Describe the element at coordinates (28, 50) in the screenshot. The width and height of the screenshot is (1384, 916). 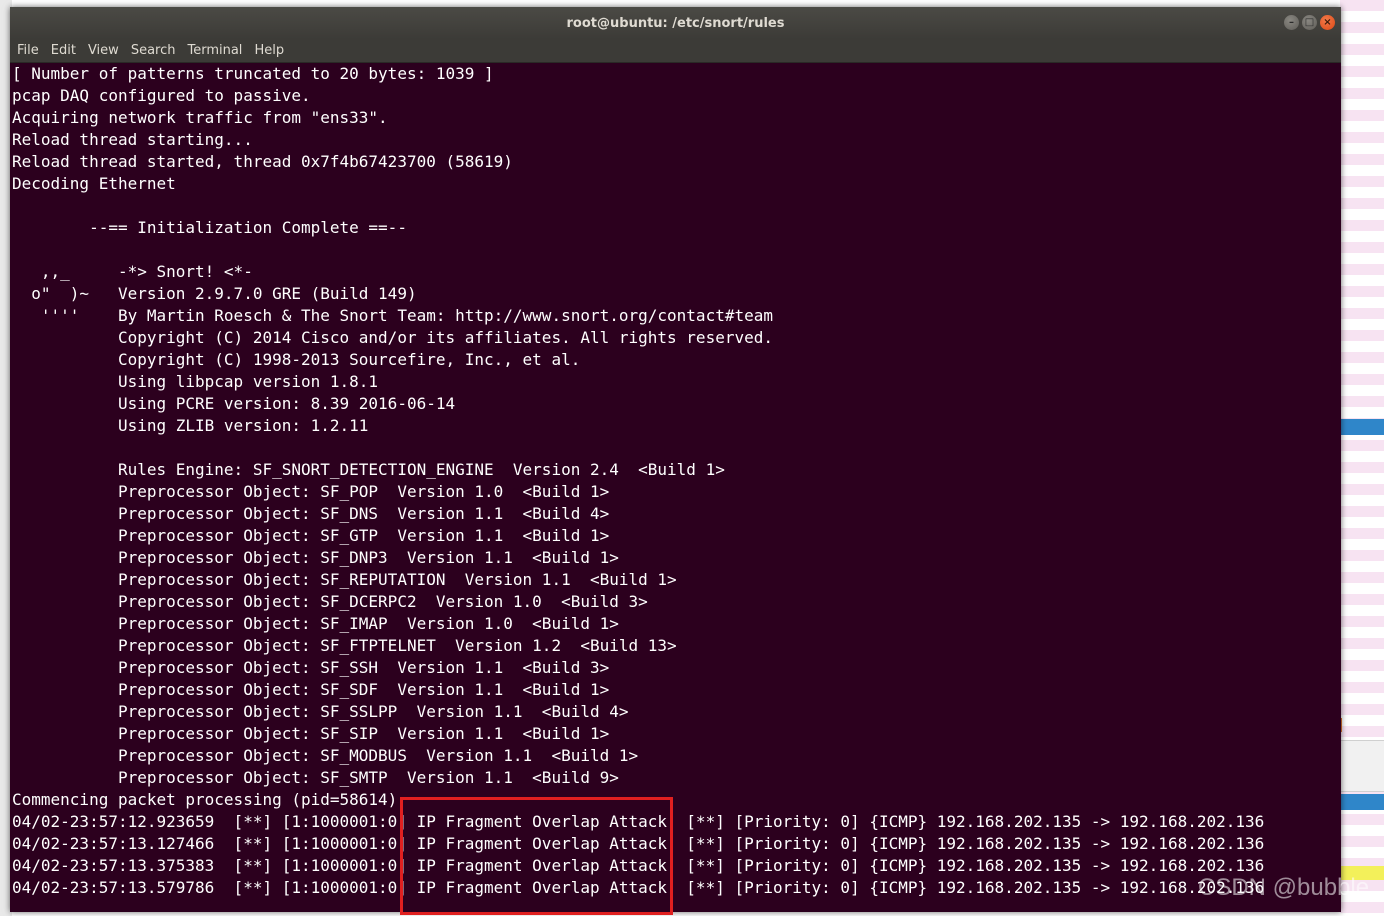
I see `menu-file: File` at that location.